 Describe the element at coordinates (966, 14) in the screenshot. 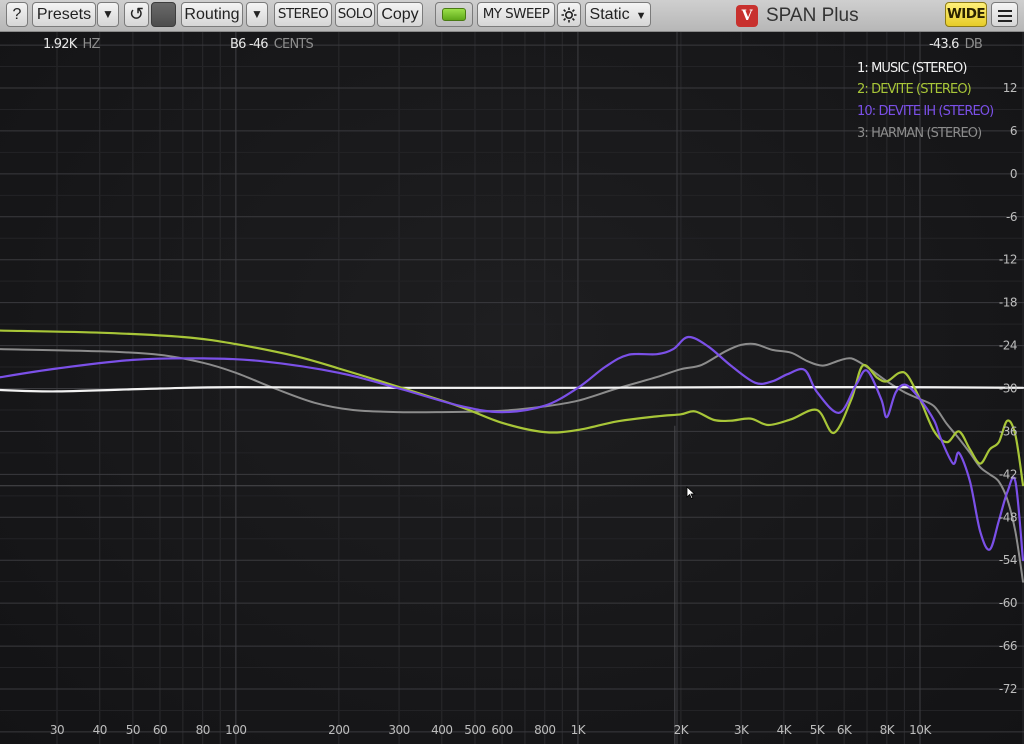

I see `wide-toggle-button: WIDE` at that location.